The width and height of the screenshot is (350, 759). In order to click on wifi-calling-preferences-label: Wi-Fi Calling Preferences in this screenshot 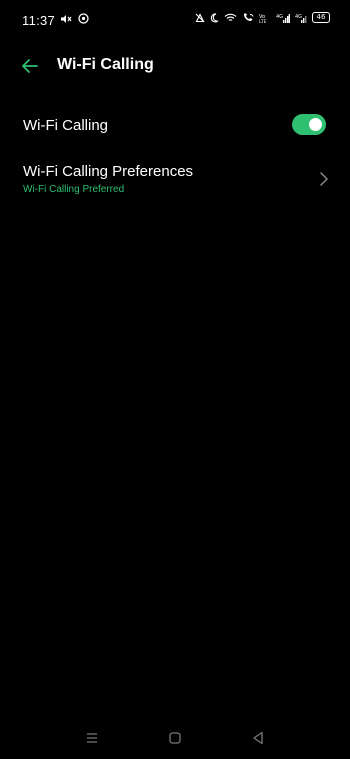, I will do `click(108, 171)`.